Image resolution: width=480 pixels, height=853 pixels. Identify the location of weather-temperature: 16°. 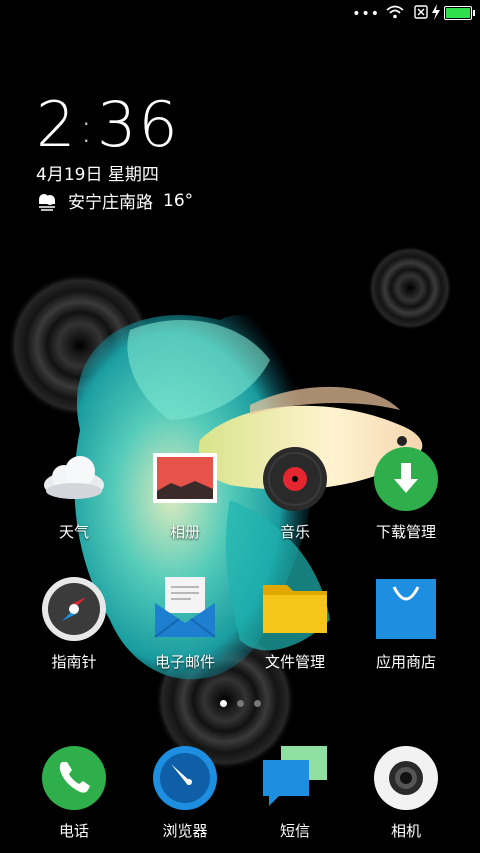
(178, 200).